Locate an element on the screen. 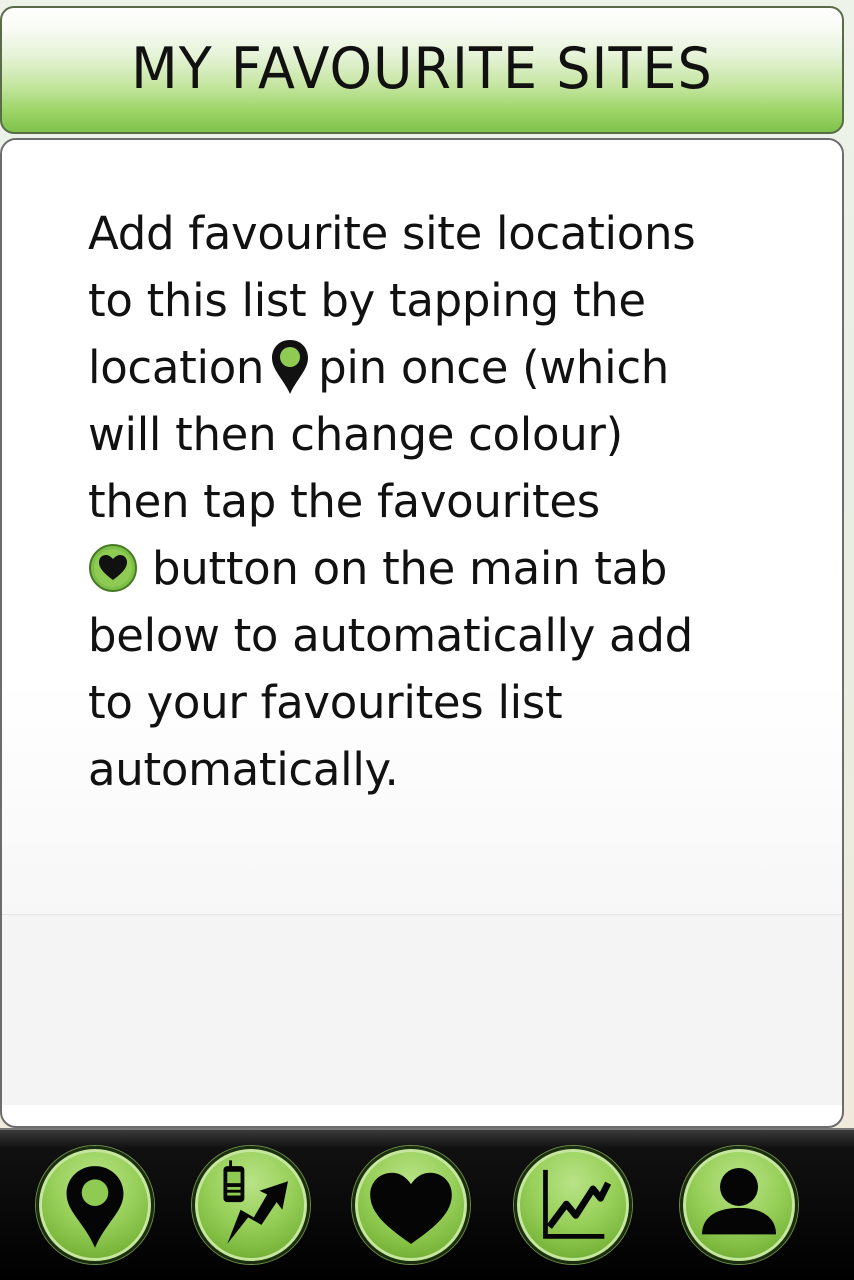 The image size is (854, 1280). instruction-line: then tap the favourites is located at coordinates (344, 501).